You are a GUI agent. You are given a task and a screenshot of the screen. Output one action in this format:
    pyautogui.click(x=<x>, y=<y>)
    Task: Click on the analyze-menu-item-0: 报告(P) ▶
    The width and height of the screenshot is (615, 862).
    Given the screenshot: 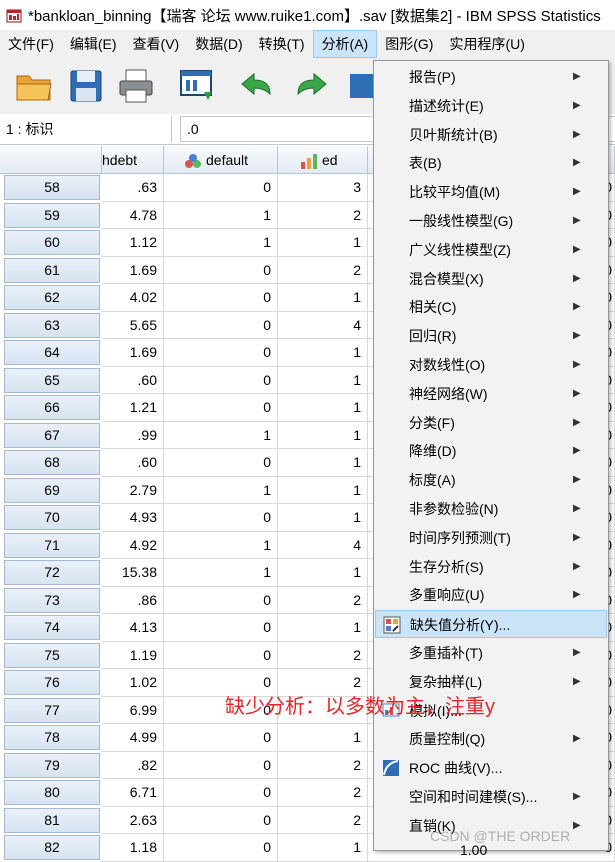 What is the action you would take?
    pyautogui.click(x=491, y=77)
    